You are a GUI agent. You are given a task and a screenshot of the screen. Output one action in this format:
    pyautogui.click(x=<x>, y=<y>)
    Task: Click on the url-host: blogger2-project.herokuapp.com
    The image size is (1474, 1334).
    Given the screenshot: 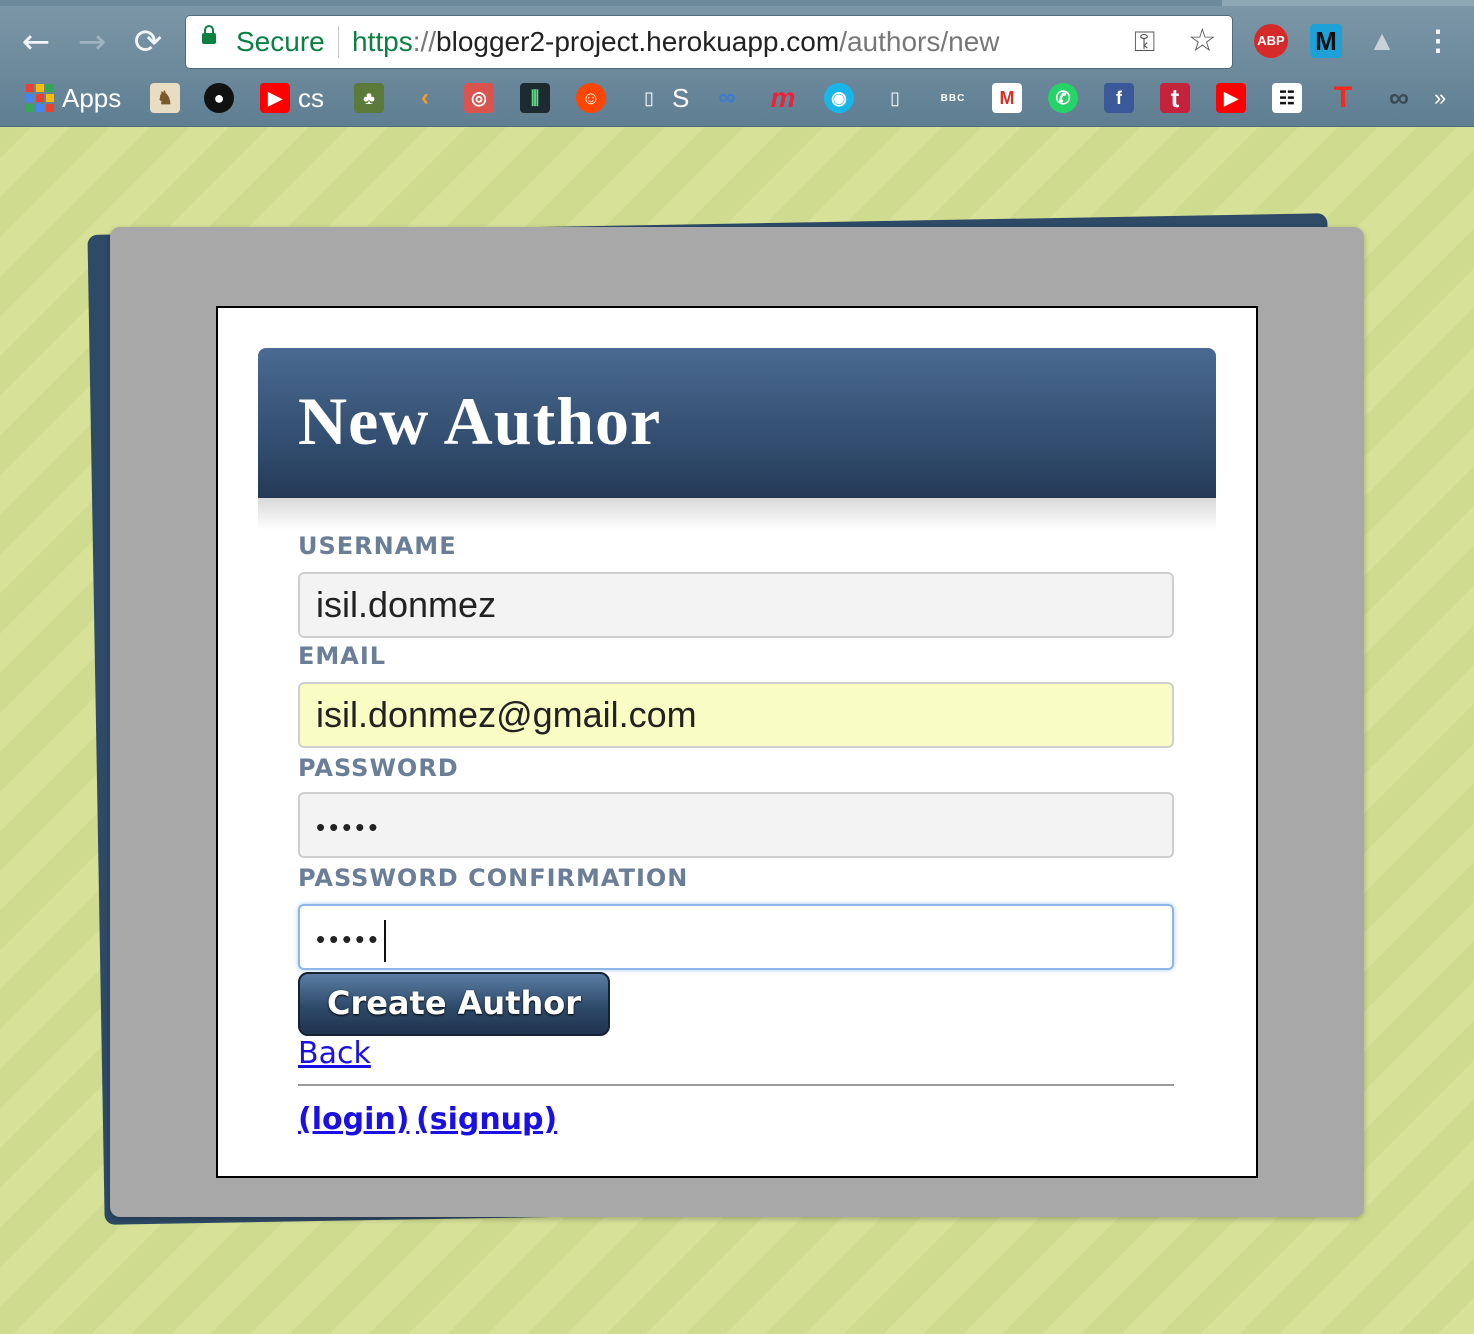 What is the action you would take?
    pyautogui.click(x=638, y=41)
    